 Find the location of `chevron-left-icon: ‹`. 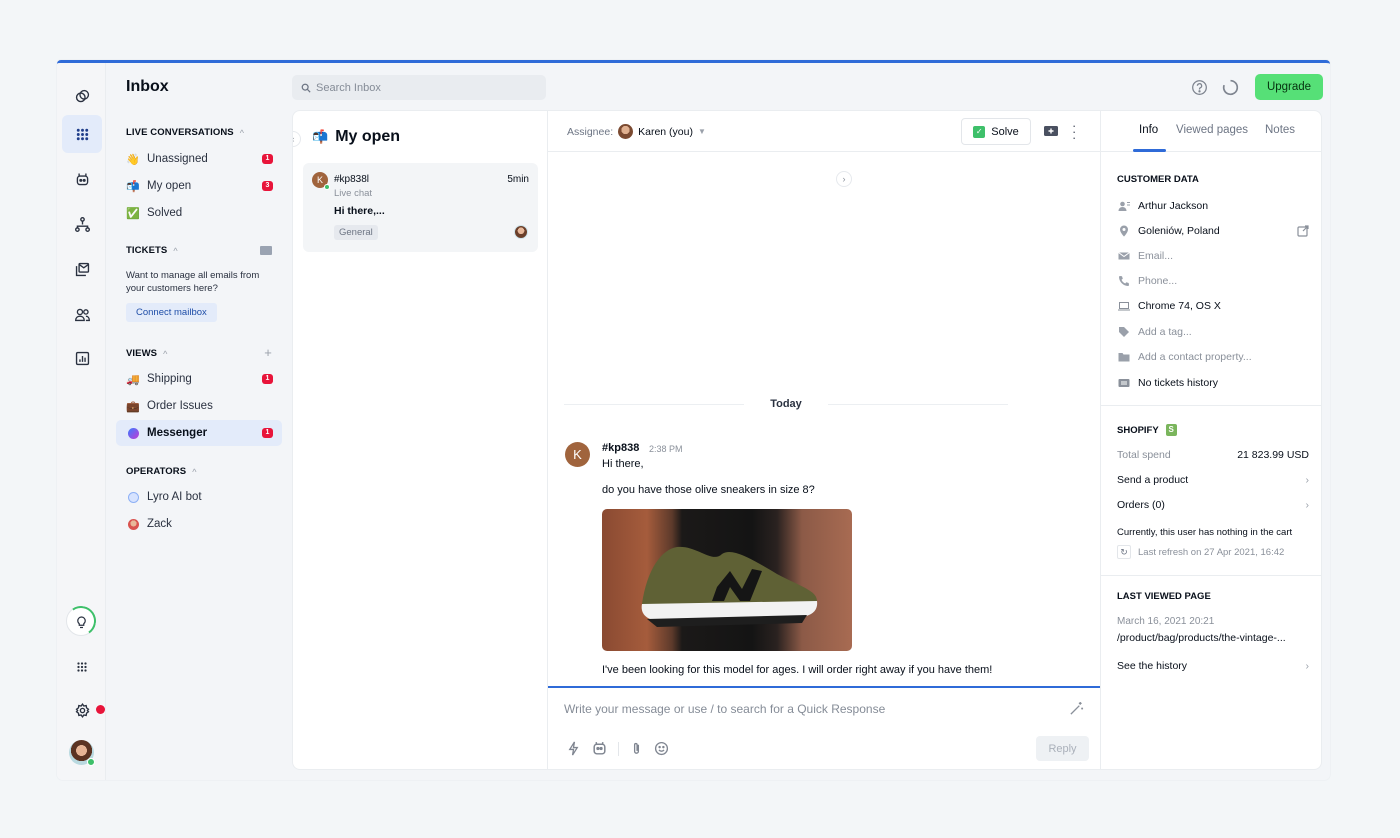

chevron-left-icon: ‹ is located at coordinates (294, 139).